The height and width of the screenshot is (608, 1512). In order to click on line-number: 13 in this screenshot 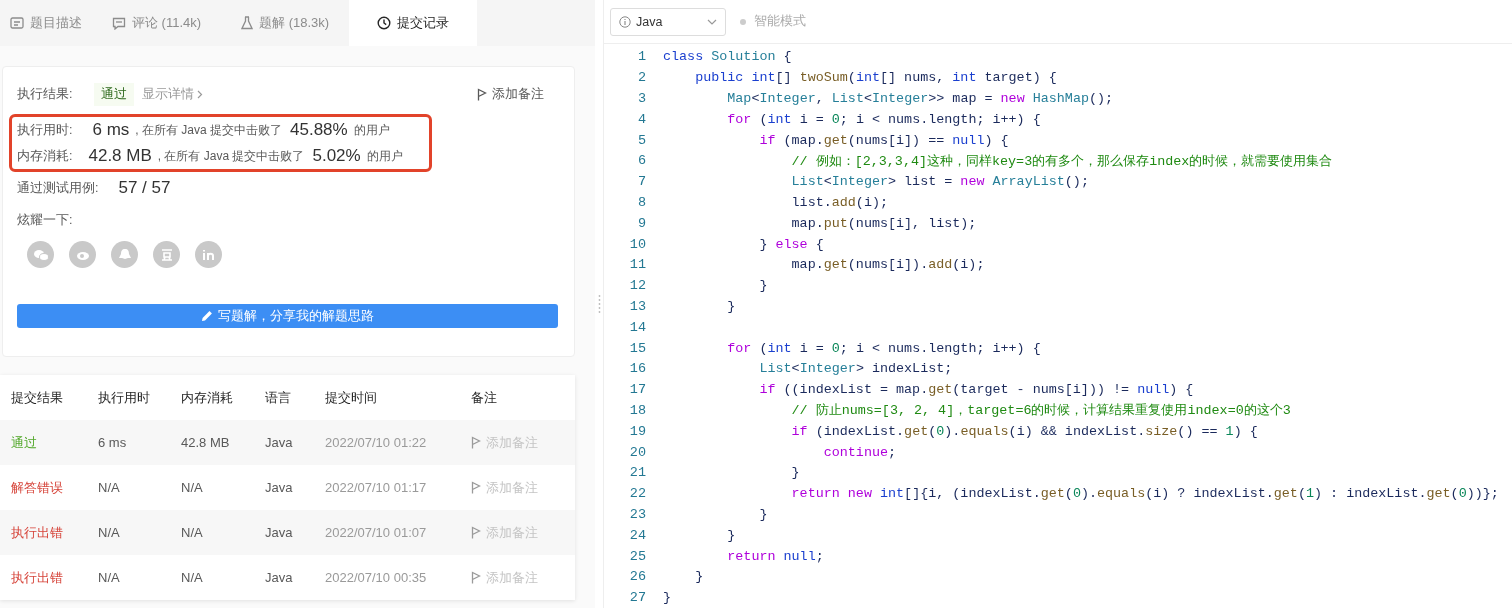, I will do `click(637, 306)`.